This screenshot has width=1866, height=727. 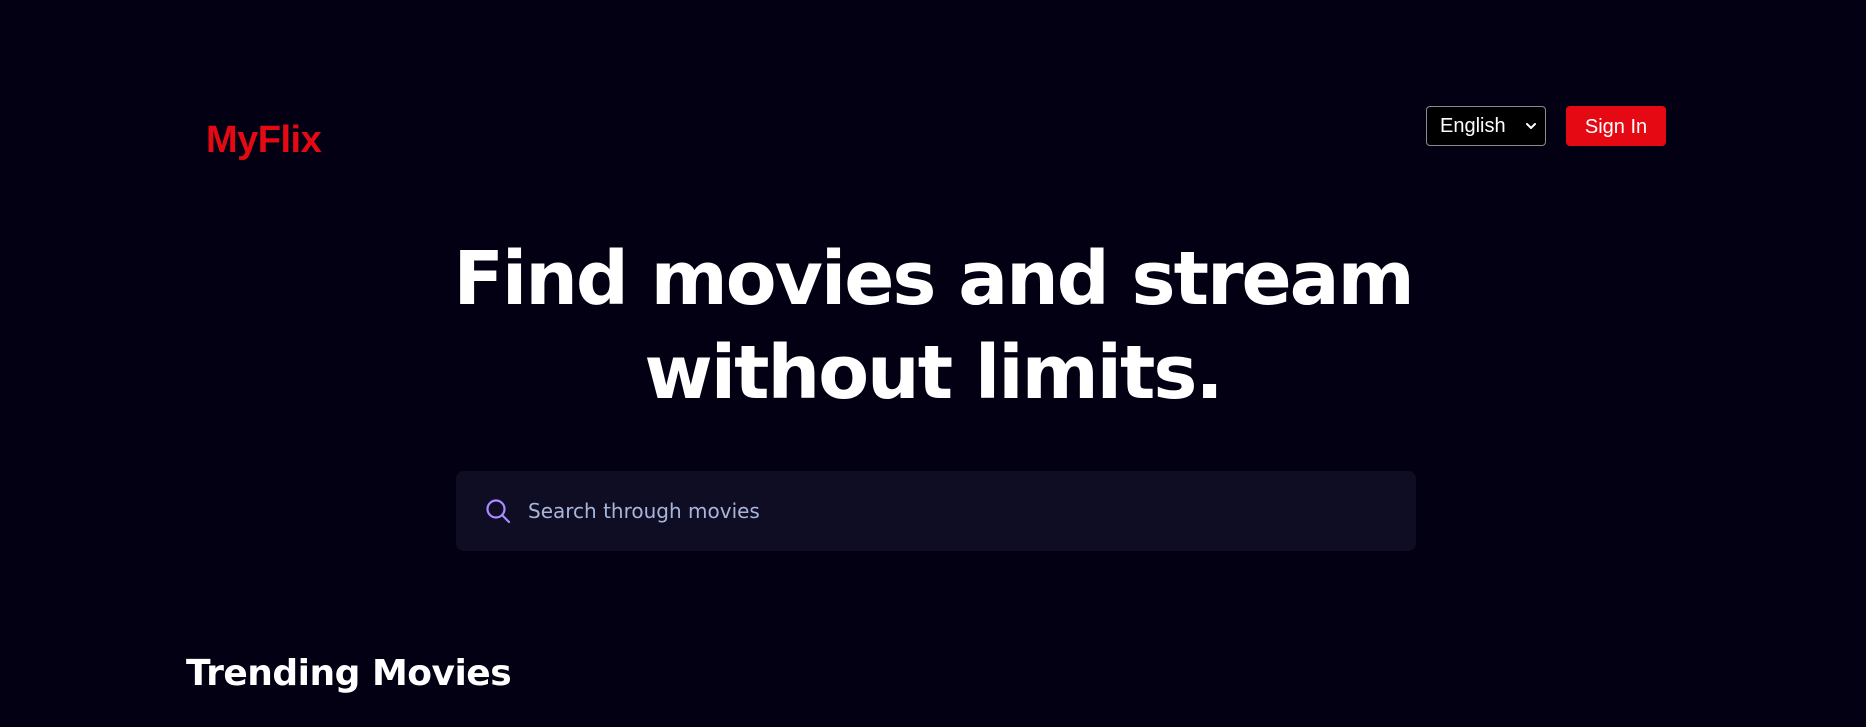 I want to click on search-bar, so click(x=936, y=511).